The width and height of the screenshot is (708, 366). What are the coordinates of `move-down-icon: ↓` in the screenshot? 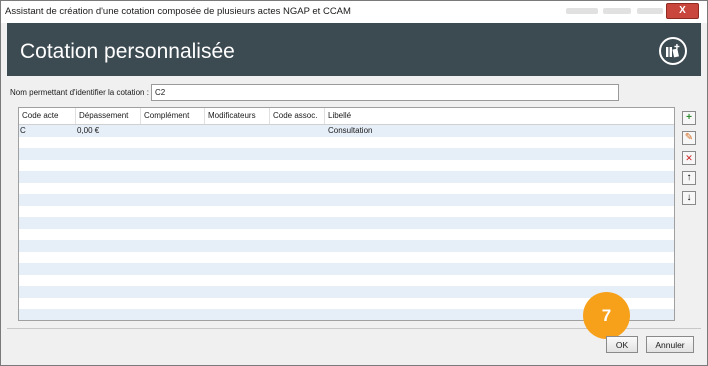 It's located at (689, 197).